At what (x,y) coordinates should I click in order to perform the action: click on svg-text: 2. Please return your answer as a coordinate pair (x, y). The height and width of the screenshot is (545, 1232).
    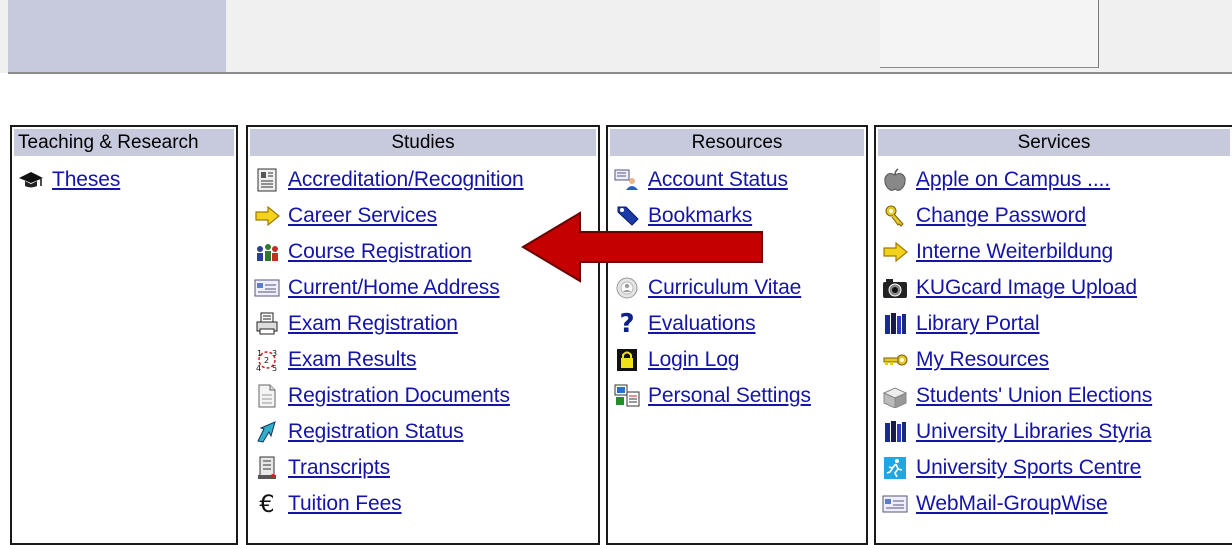
    Looking at the image, I should click on (266, 360).